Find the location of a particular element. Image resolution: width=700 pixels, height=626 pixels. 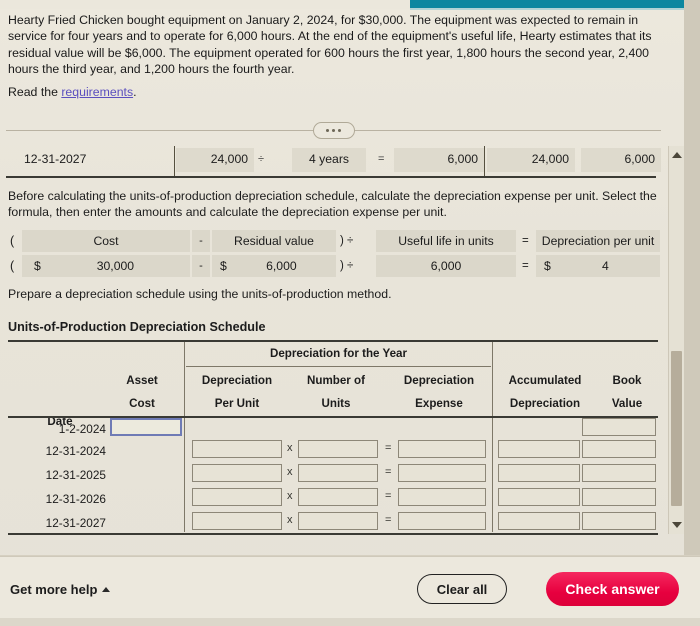

row-date-label: 1-2-2024 is located at coordinates (82, 429).